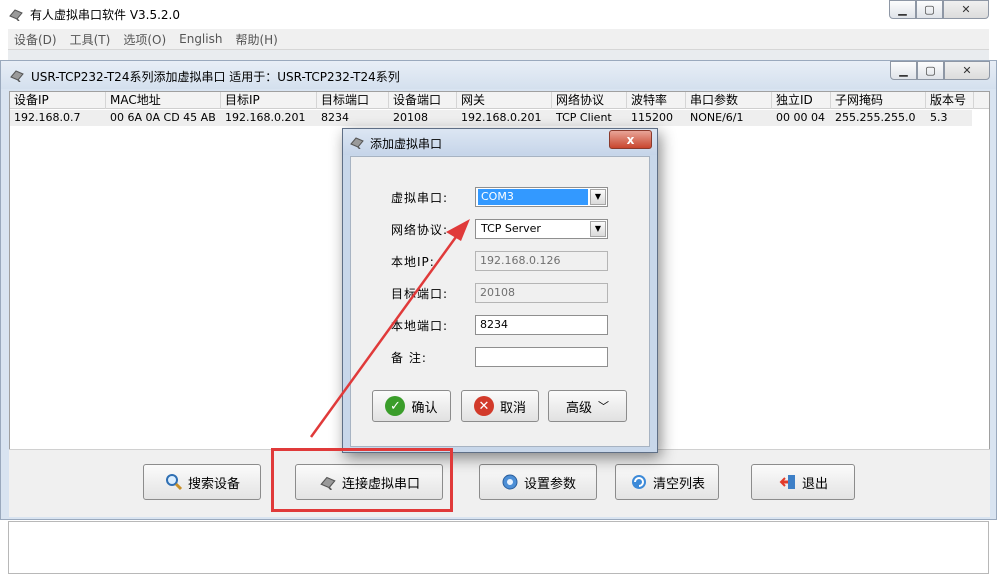  Describe the element at coordinates (409, 358) in the screenshot. I see `remark-label: 备 注:` at that location.